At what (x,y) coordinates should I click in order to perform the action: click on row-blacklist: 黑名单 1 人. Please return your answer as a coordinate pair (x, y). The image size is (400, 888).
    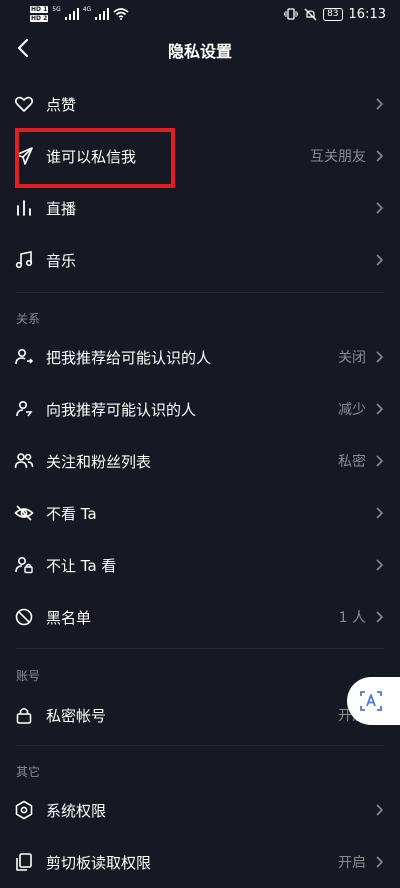
    Looking at the image, I should click on (200, 617).